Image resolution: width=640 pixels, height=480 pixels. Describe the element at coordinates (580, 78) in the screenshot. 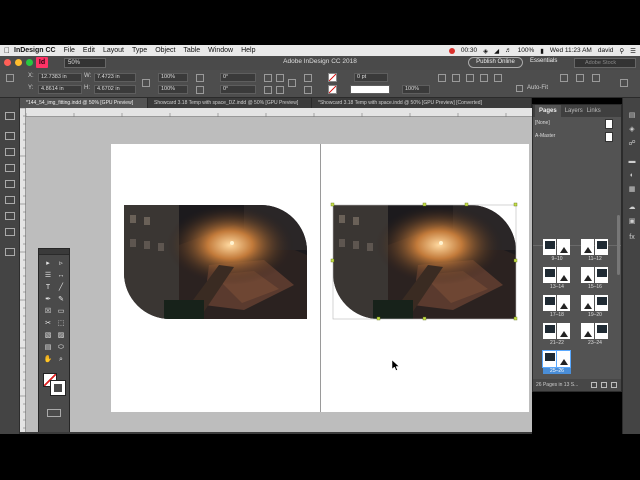

I see `align-icon` at that location.